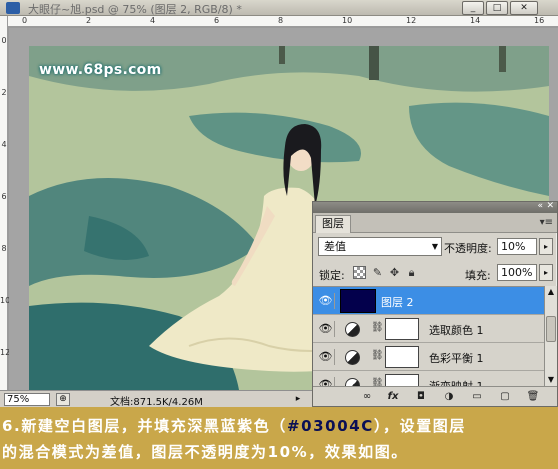 The width and height of the screenshot is (558, 469). I want to click on opacity-label: 不透明度:, so click(468, 248).